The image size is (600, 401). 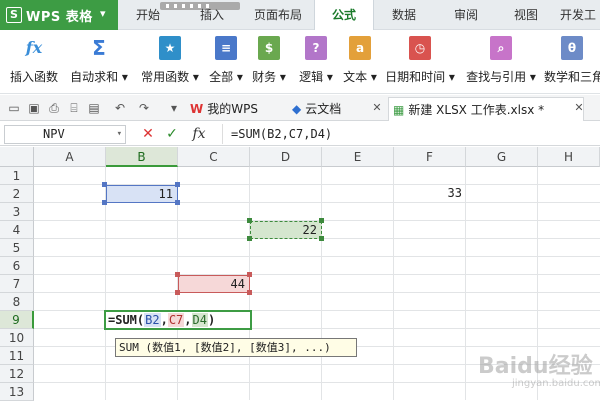 I want to click on reference-c7: C7, so click(x=176, y=320).